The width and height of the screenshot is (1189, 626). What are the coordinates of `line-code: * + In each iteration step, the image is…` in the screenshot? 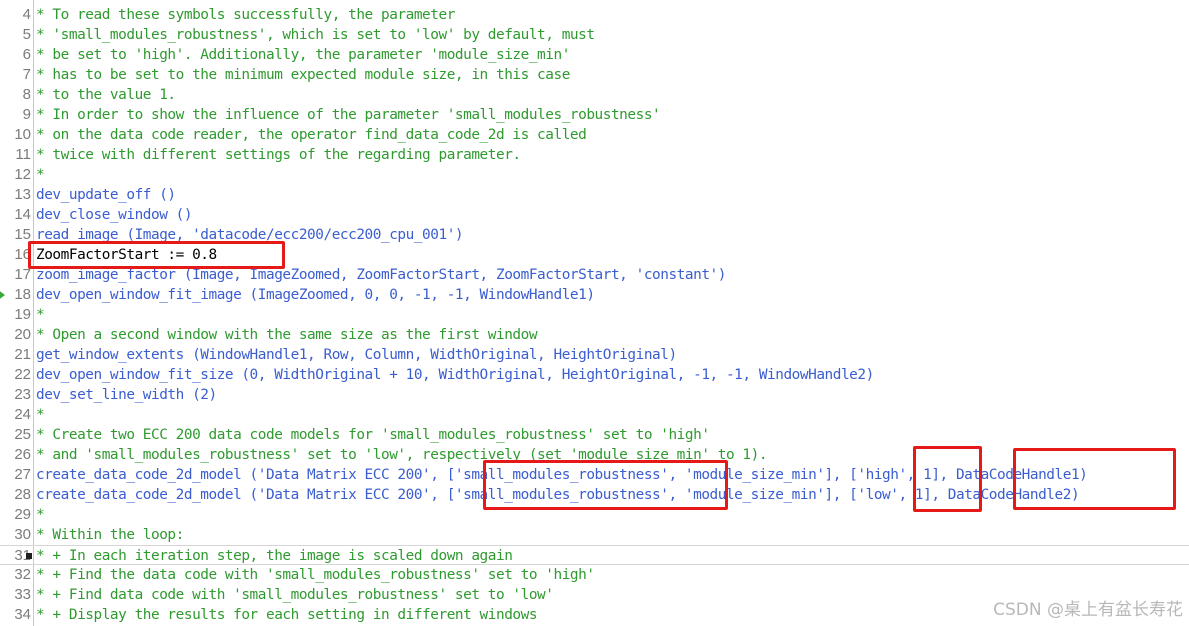 It's located at (274, 556).